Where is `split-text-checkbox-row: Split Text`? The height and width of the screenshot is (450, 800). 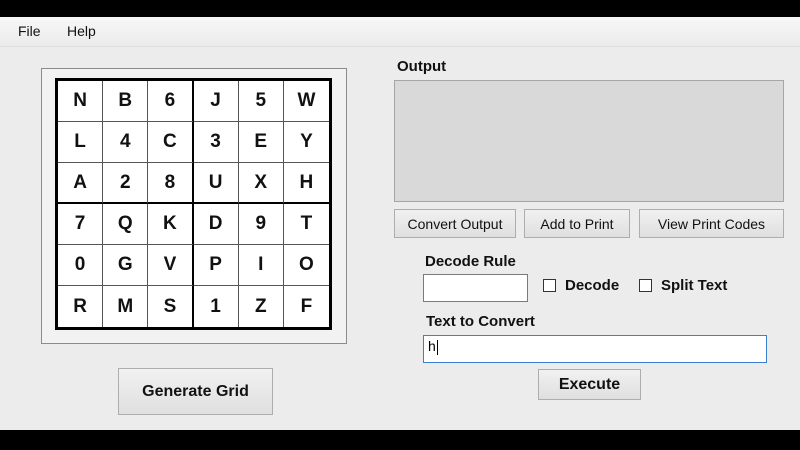 split-text-checkbox-row: Split Text is located at coordinates (683, 285).